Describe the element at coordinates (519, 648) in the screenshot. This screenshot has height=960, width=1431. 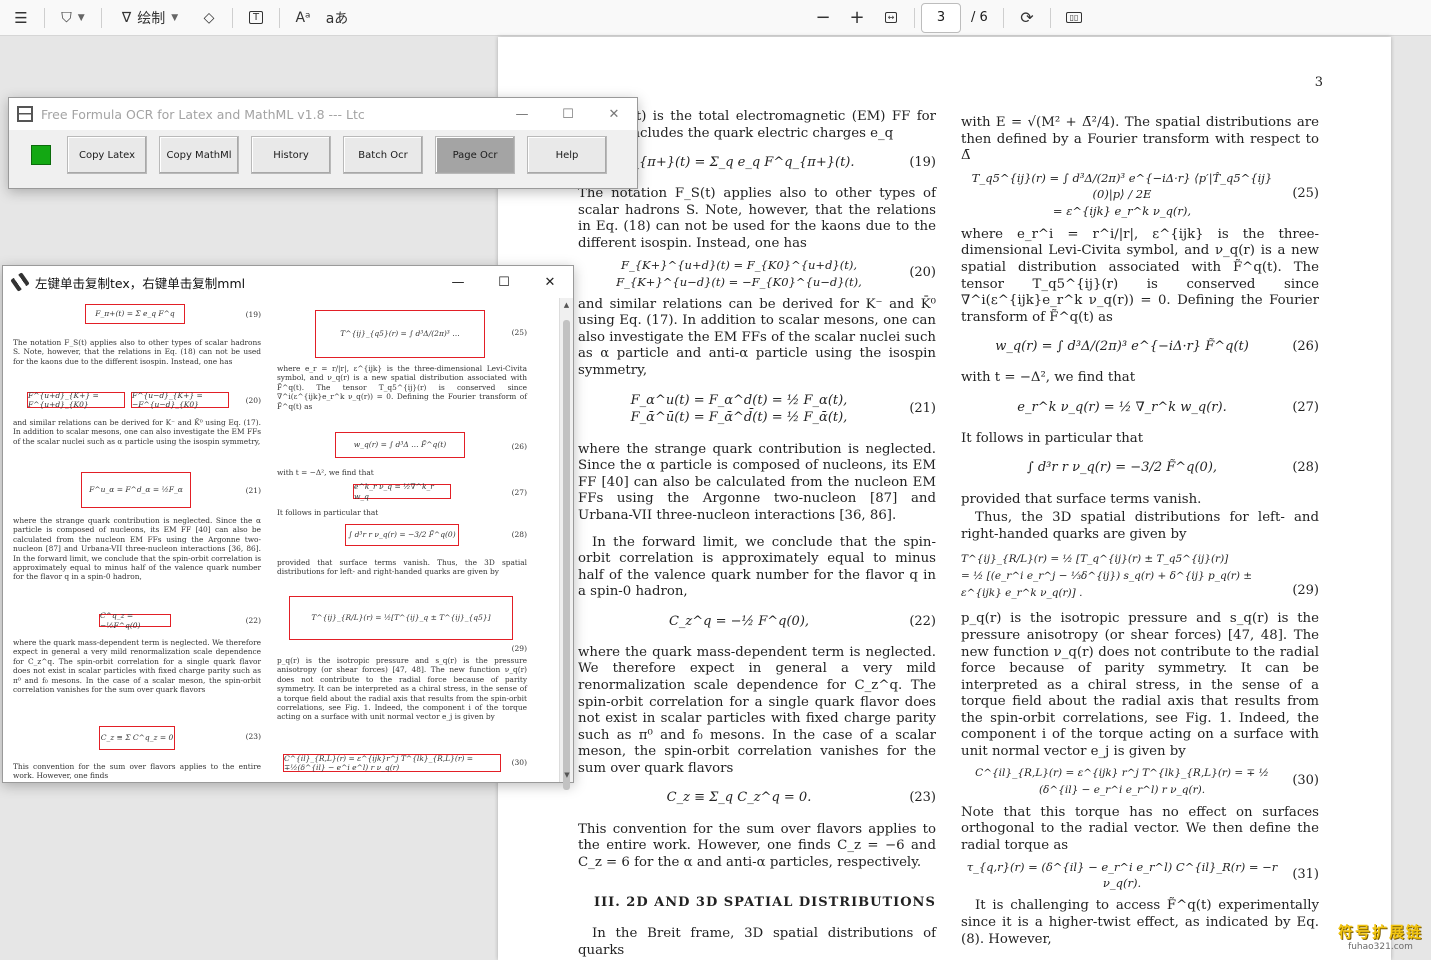
I see `equation-number: (29)` at that location.